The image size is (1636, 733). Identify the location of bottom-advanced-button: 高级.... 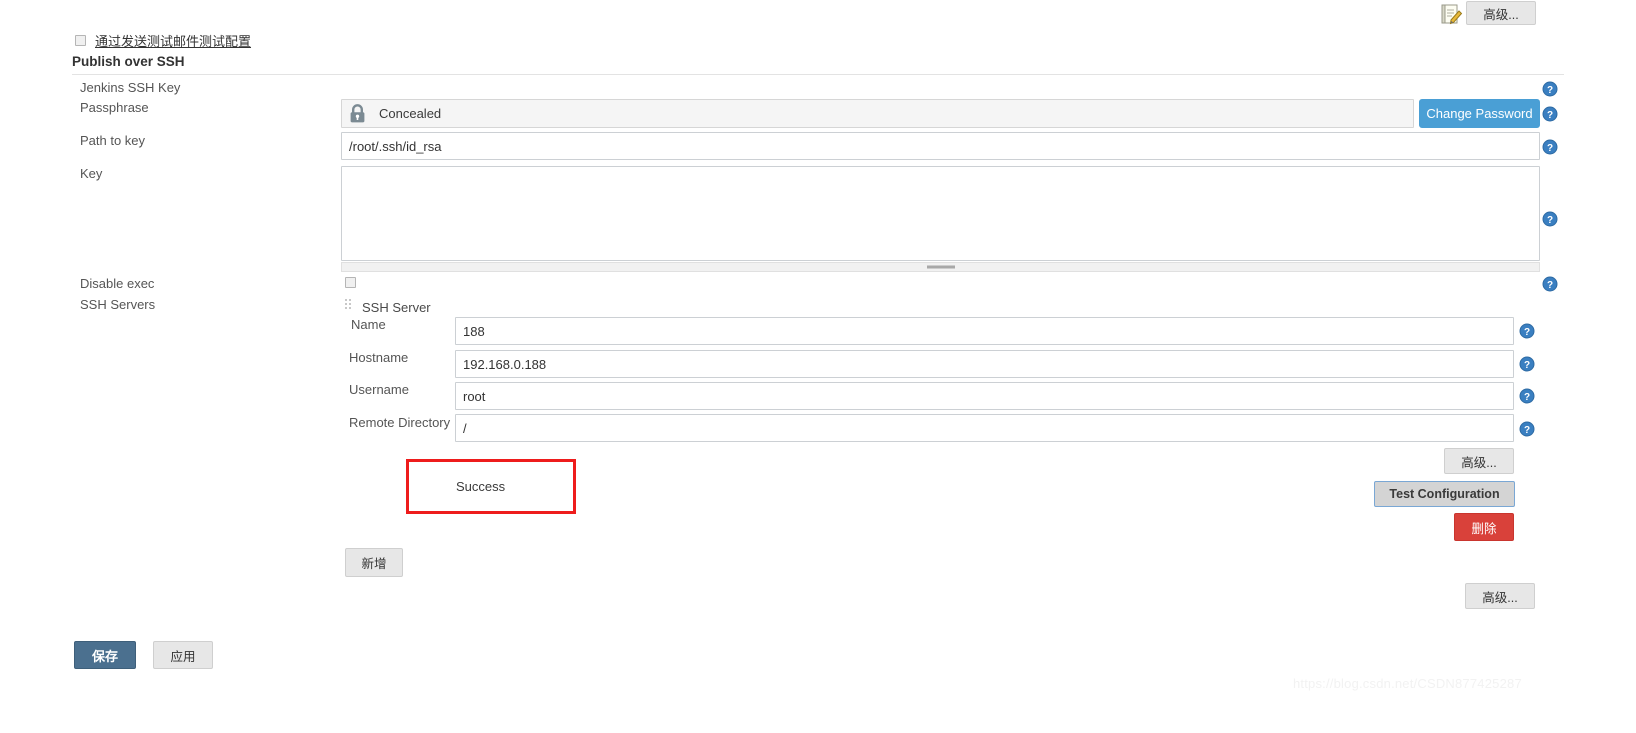
(1500, 596).